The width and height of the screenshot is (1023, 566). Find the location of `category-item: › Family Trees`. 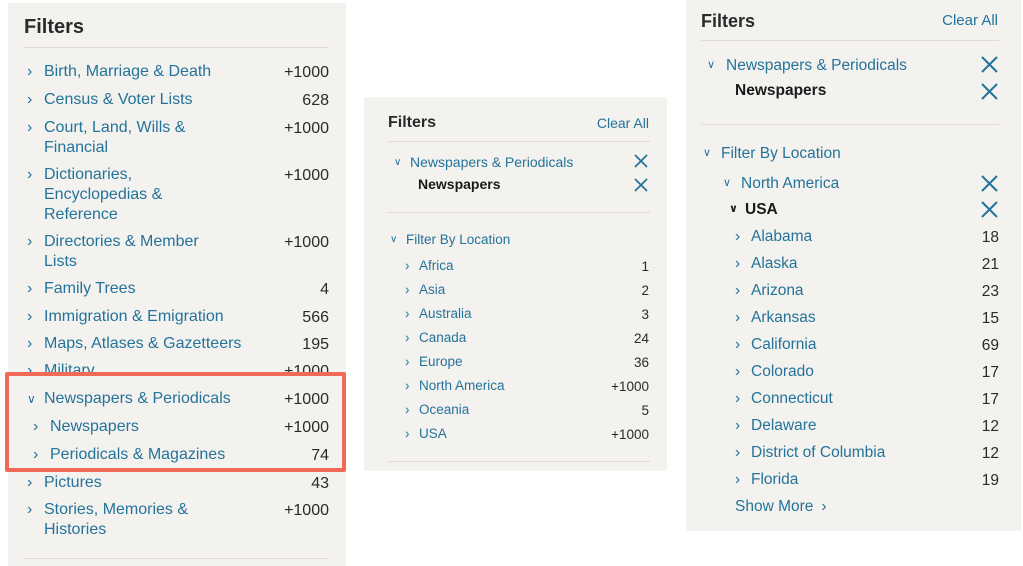

category-item: › Family Trees is located at coordinates (177, 289).